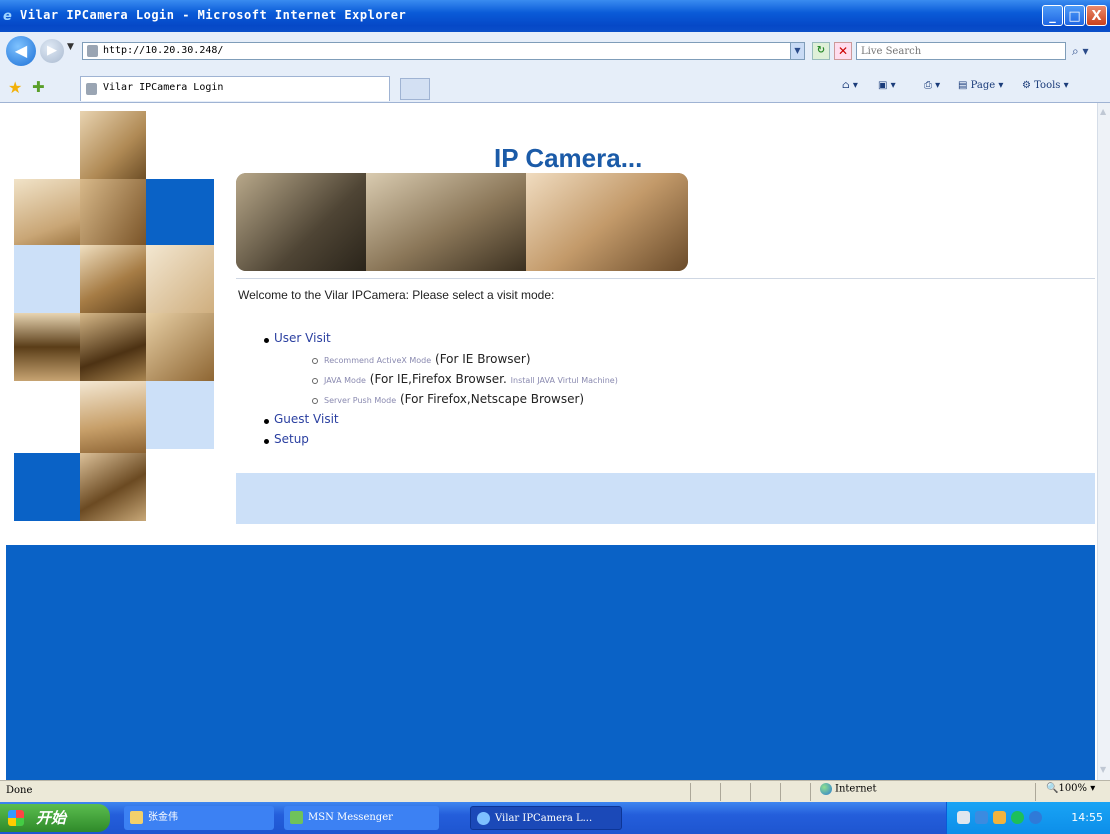 The width and height of the screenshot is (1110, 834). Describe the element at coordinates (999, 817) in the screenshot. I see `tray-app-icon` at that location.